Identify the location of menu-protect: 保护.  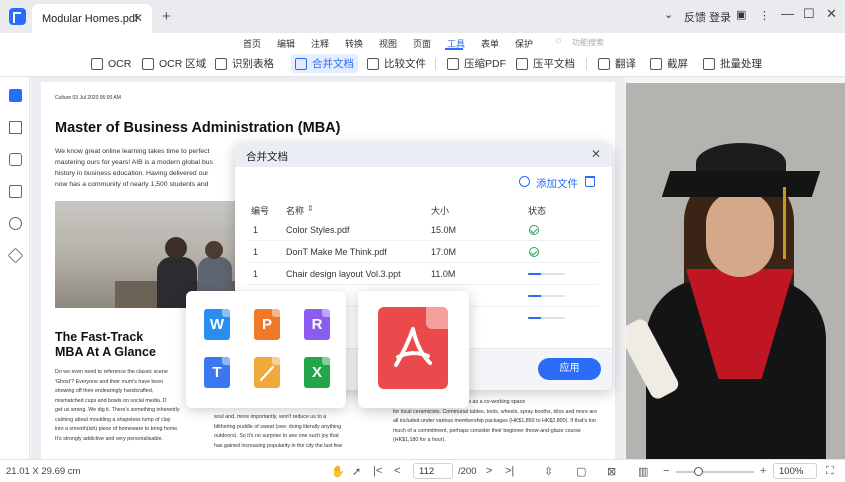
(524, 43).